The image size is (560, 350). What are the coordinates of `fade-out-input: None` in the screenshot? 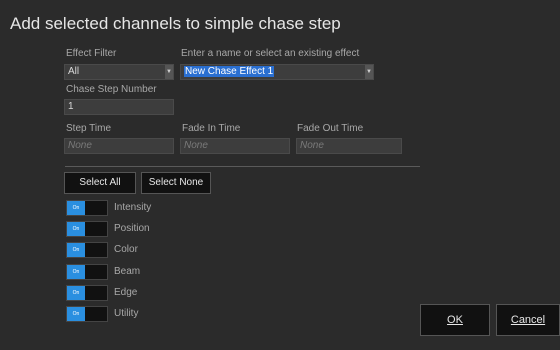 It's located at (349, 146).